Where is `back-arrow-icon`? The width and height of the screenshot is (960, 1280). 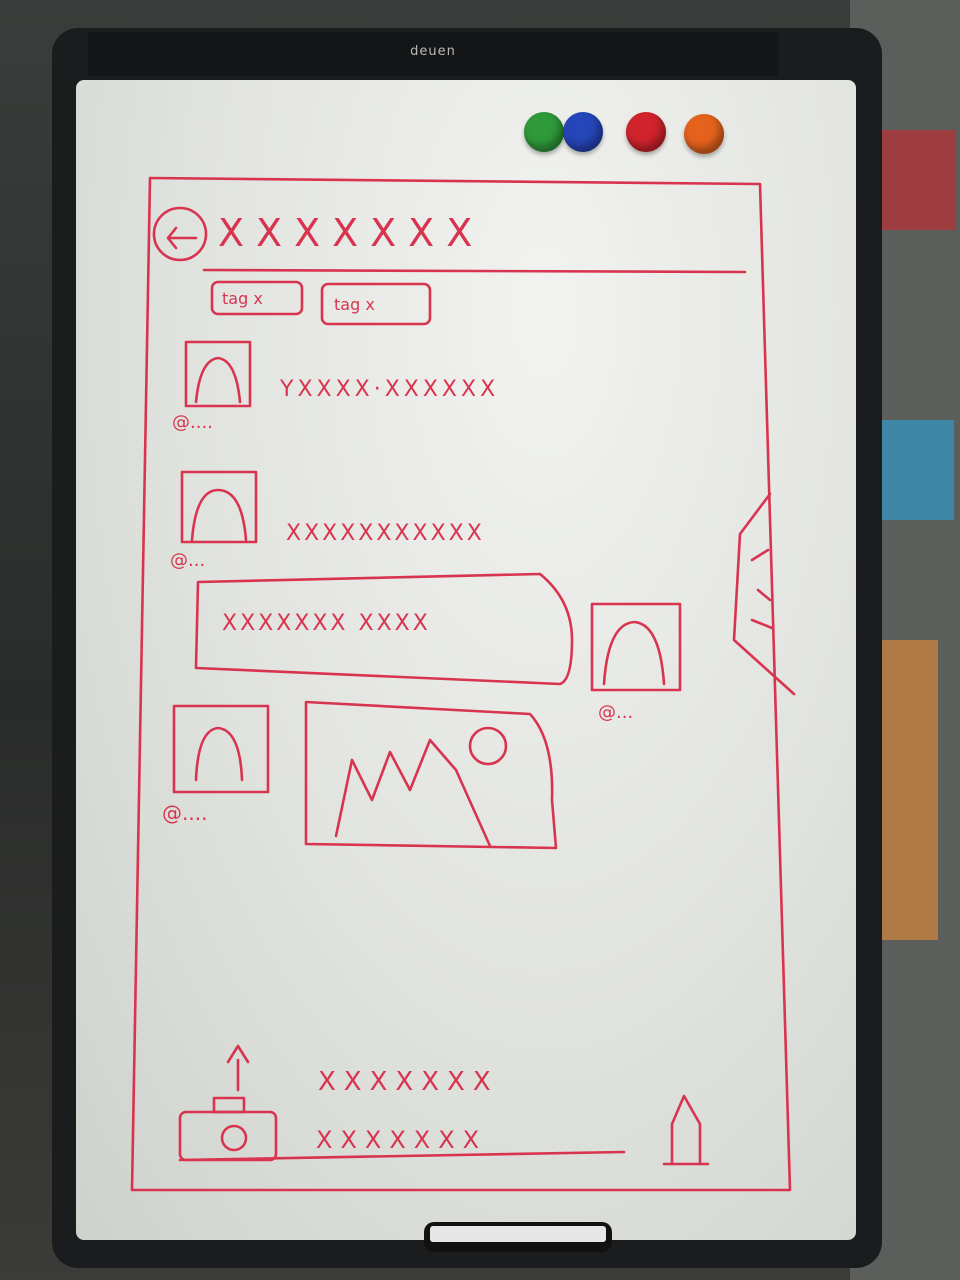
back-arrow-icon is located at coordinates (180, 234).